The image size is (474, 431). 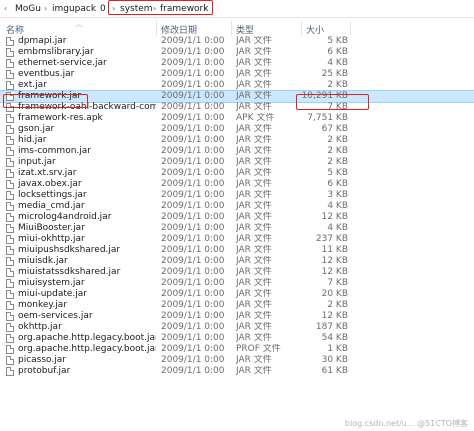 I want to click on file-size: 61 KB, so click(x=334, y=371).